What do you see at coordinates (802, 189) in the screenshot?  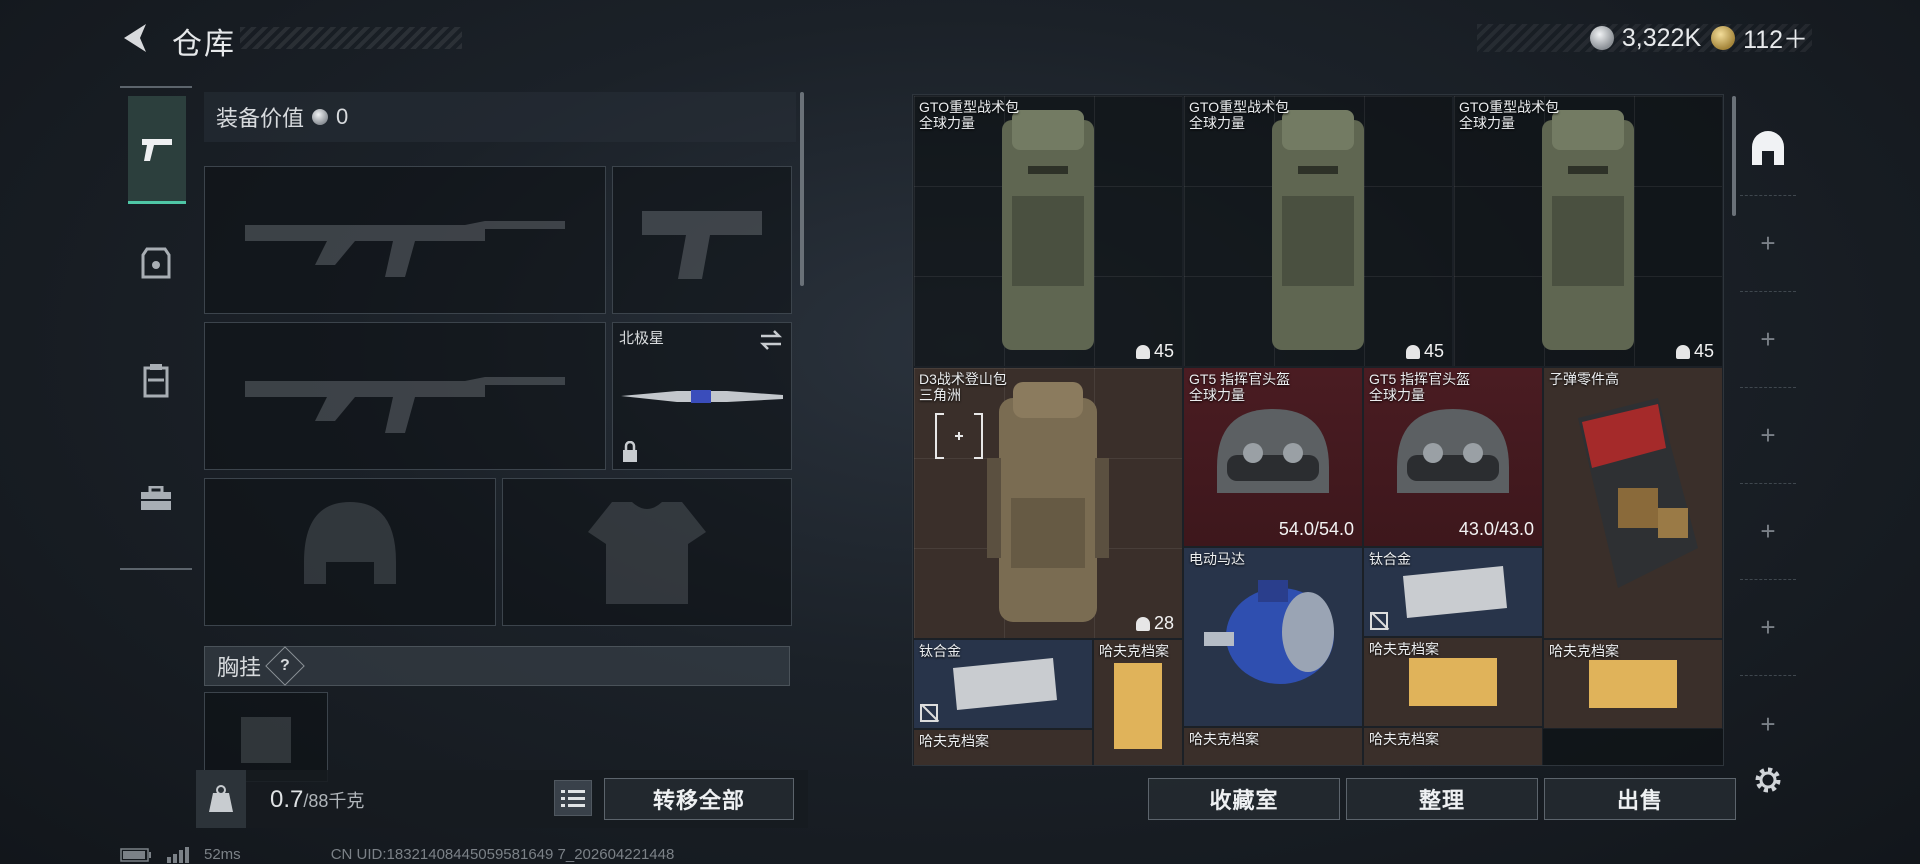 I see `equipment-scrollbar` at bounding box center [802, 189].